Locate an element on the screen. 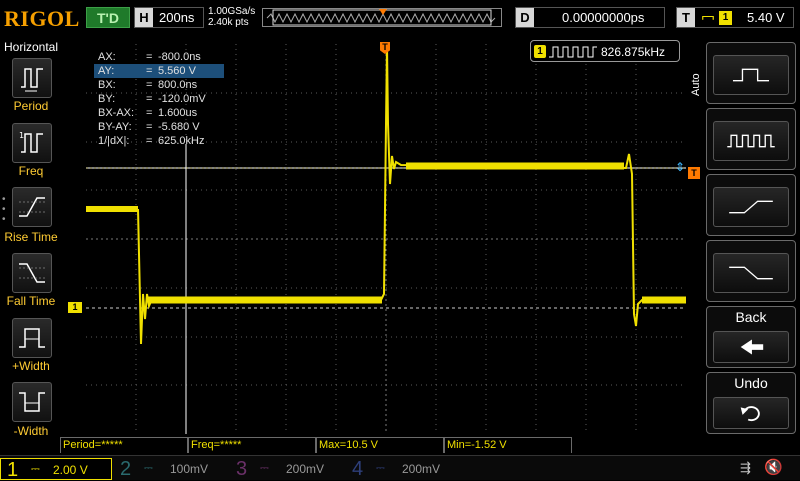 The width and height of the screenshot is (800, 481). memory-overview-bar is located at coordinates (382, 17).